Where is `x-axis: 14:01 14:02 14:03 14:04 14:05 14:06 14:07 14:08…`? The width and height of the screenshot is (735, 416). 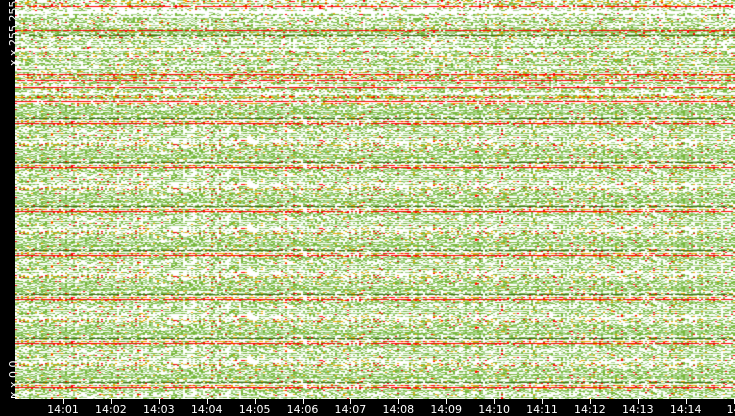 x-axis: 14:01 14:02 14:03 14:04 14:05 14:06 14:07 14:08… is located at coordinates (367, 407).